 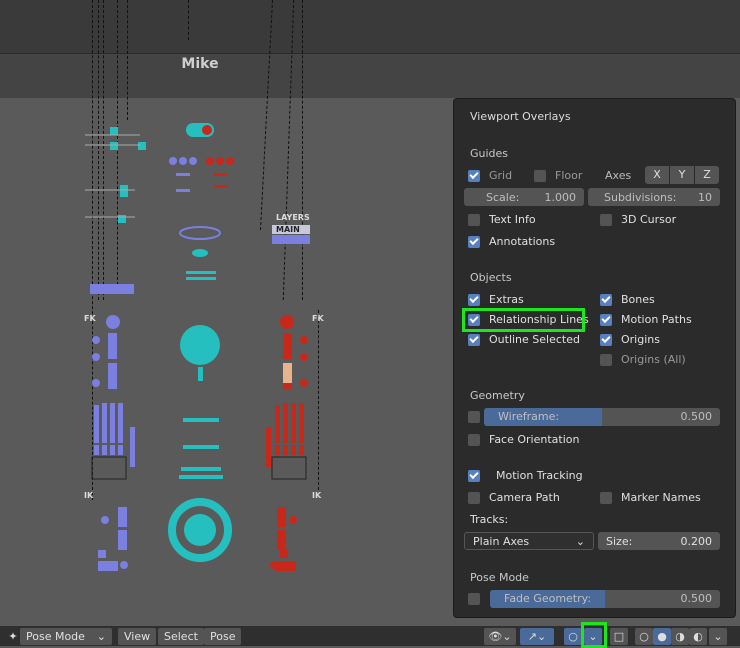 I want to click on ik-left-label: IK, so click(x=89, y=495).